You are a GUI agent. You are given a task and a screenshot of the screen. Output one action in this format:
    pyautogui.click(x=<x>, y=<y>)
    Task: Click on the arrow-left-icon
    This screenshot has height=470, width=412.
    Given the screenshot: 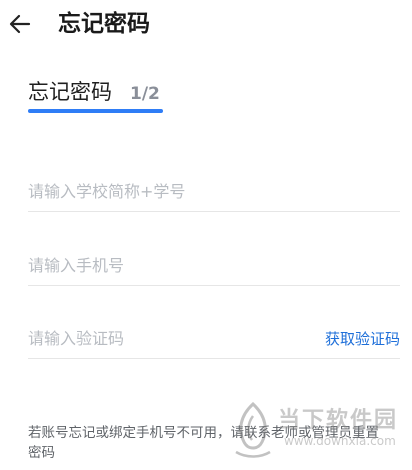 What is the action you would take?
    pyautogui.click(x=20, y=24)
    